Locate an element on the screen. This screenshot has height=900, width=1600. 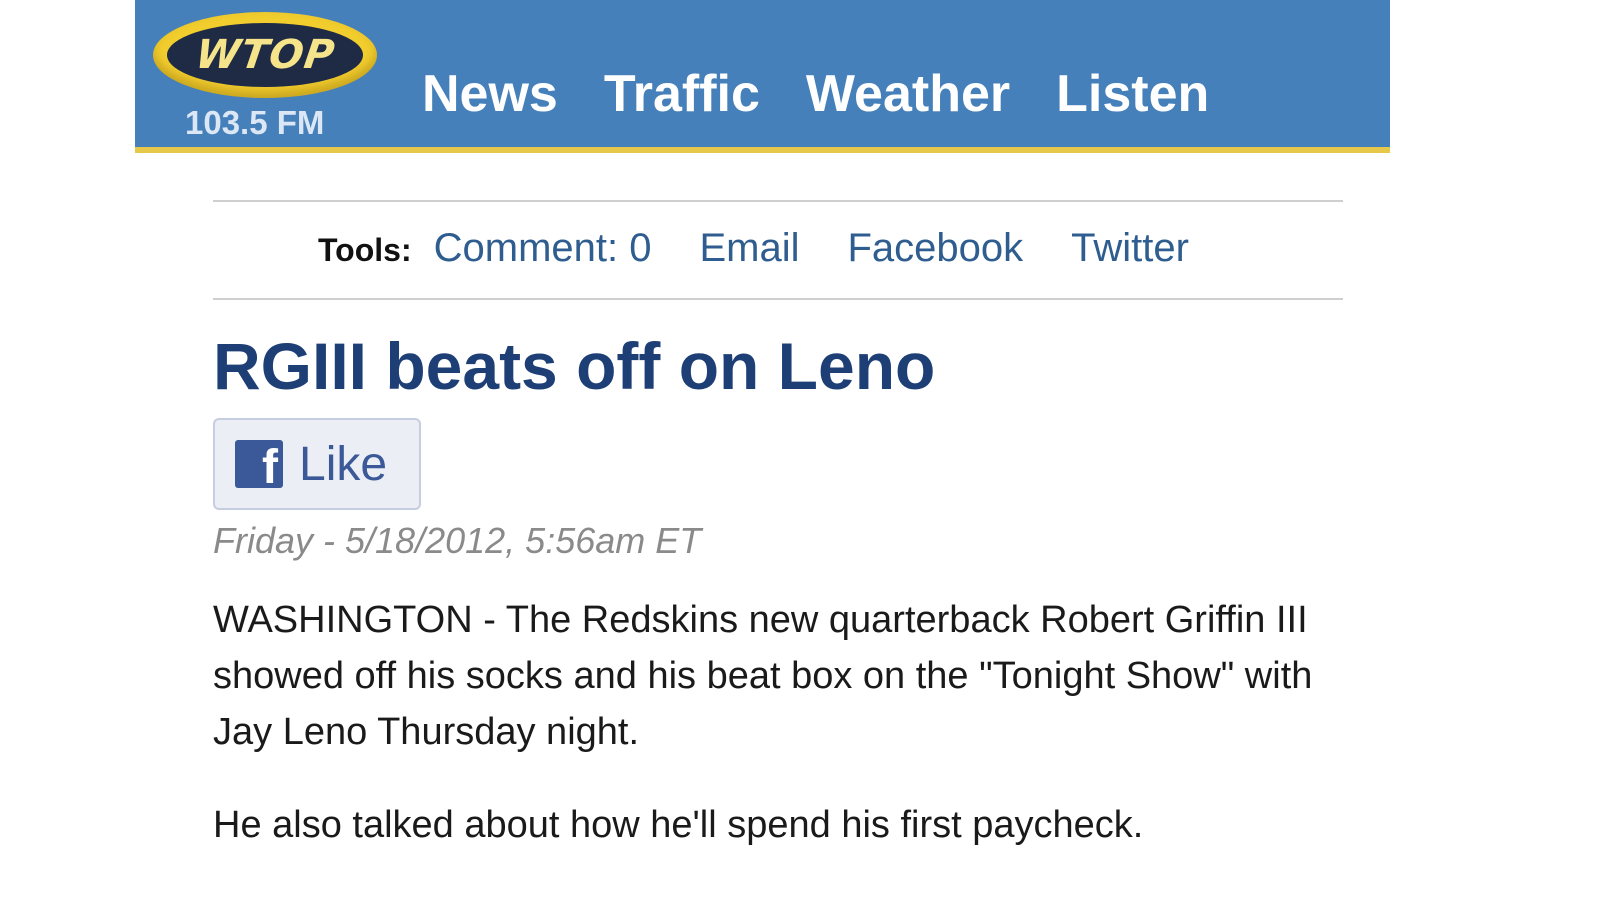
logo-inner: WTOP is located at coordinates (265, 55).